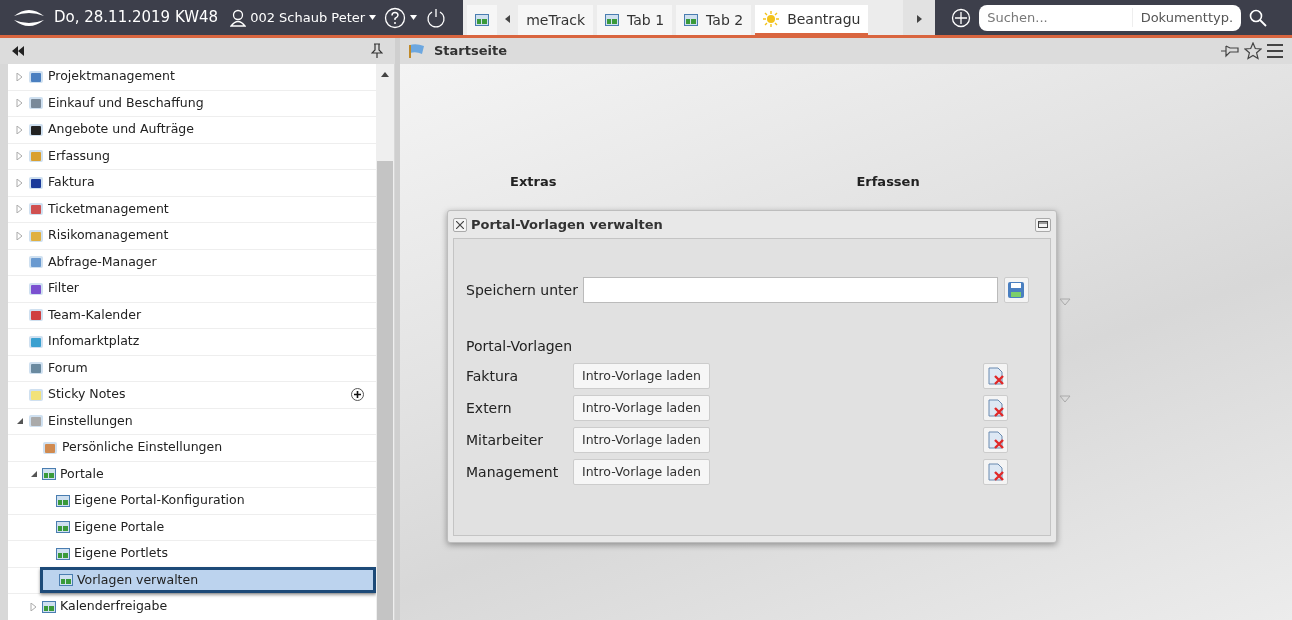 The width and height of the screenshot is (1292, 620). I want to click on dialog-title: Portal-Vorlagen verwalten, so click(567, 224).